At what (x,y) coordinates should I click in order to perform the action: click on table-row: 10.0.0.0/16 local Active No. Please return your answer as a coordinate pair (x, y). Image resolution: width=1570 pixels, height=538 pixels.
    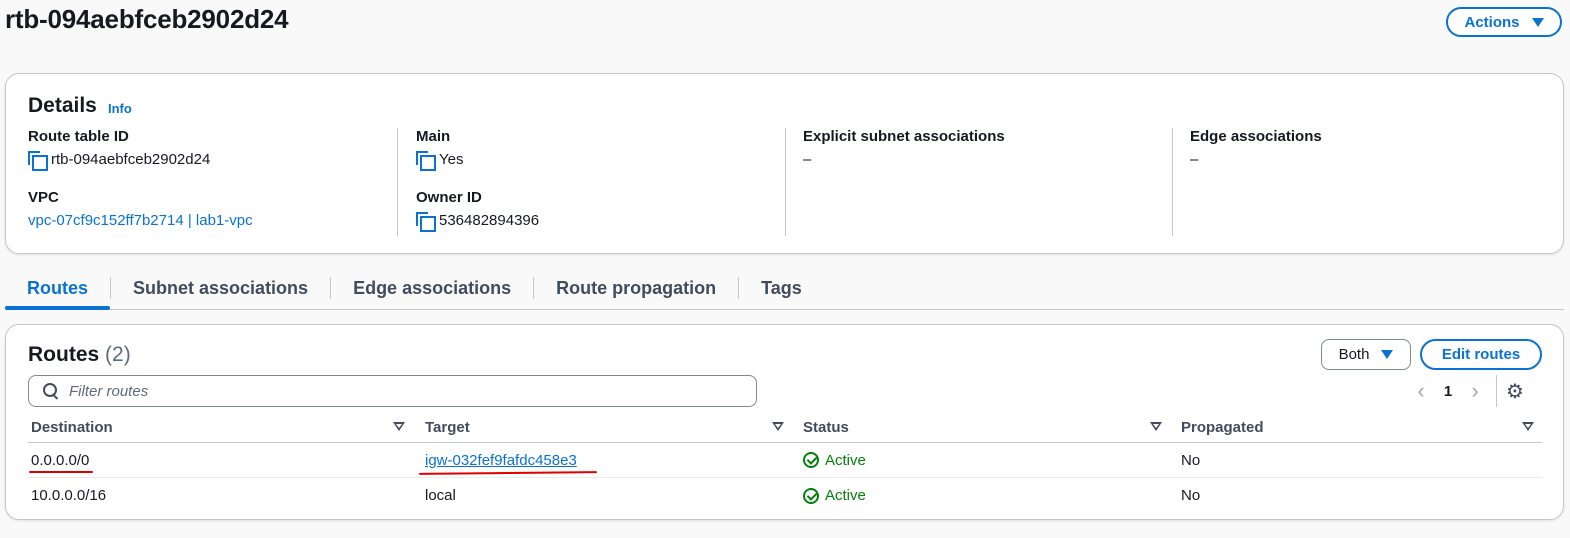
    Looking at the image, I should click on (785, 495).